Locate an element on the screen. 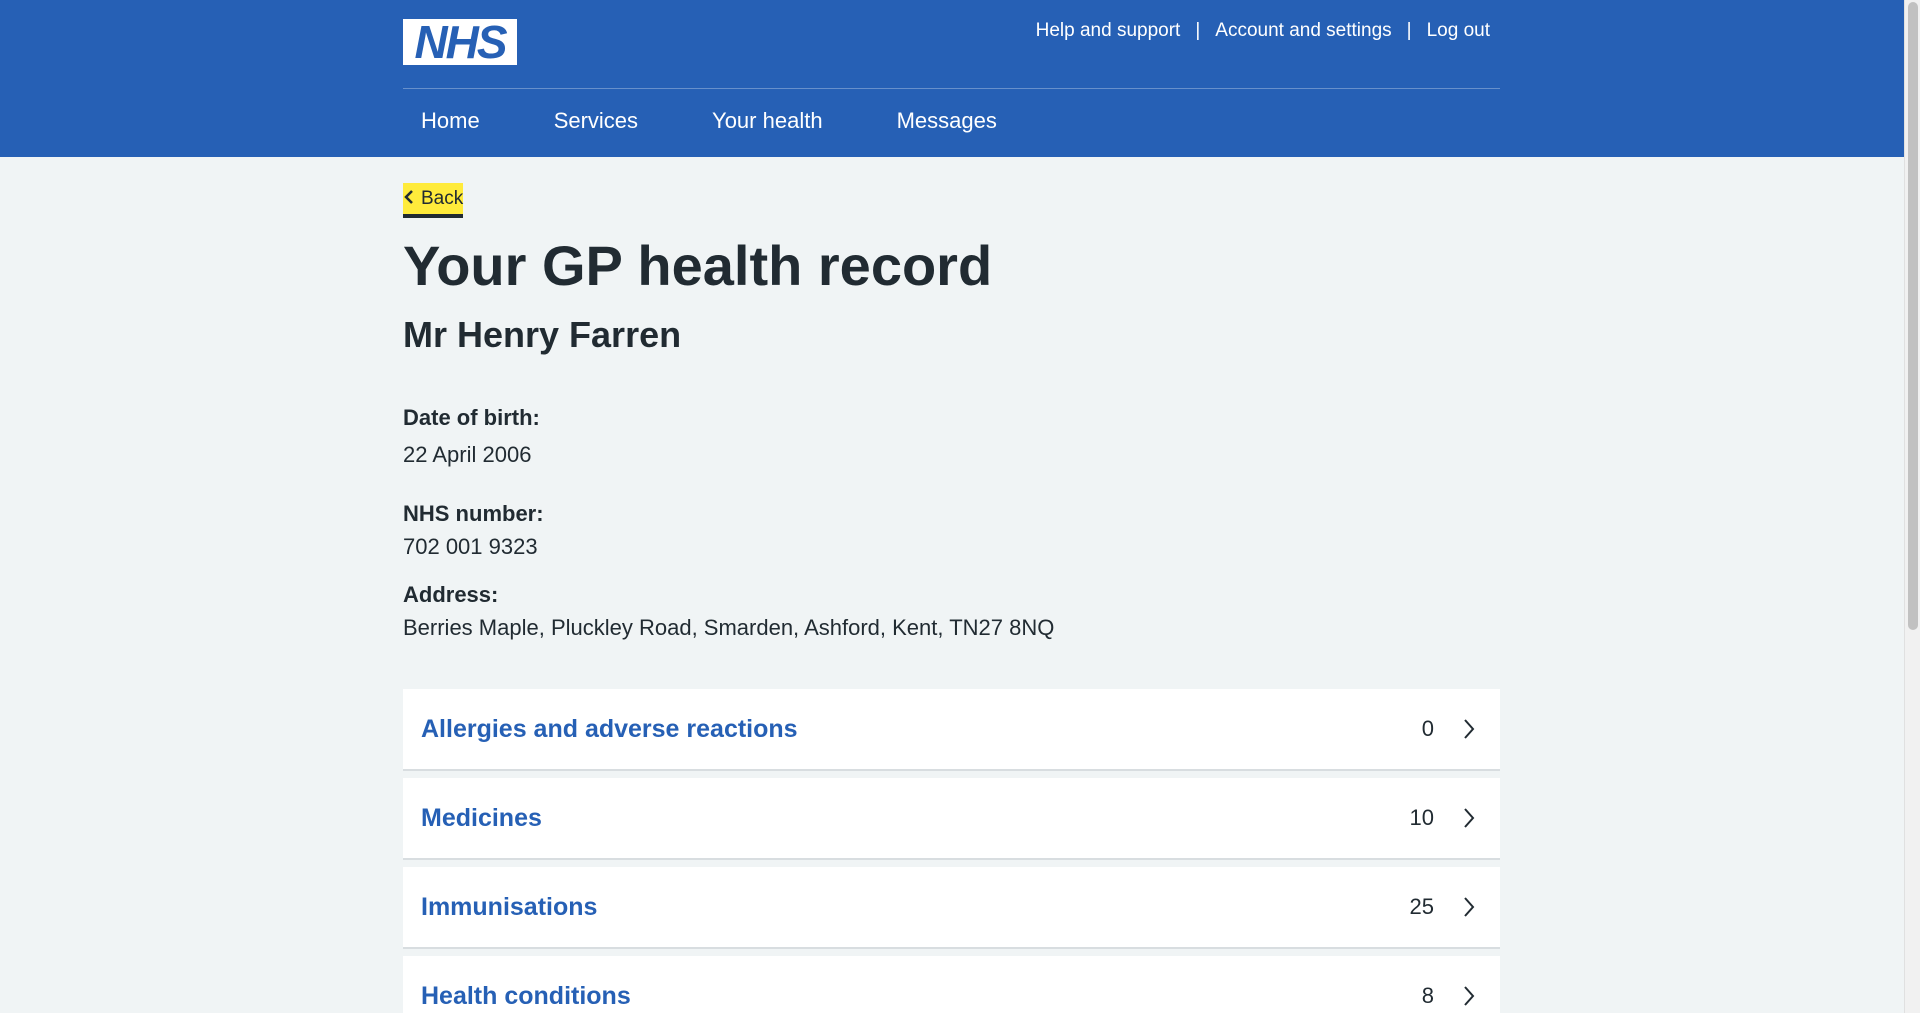  record-count: 10 is located at coordinates (1421, 817).